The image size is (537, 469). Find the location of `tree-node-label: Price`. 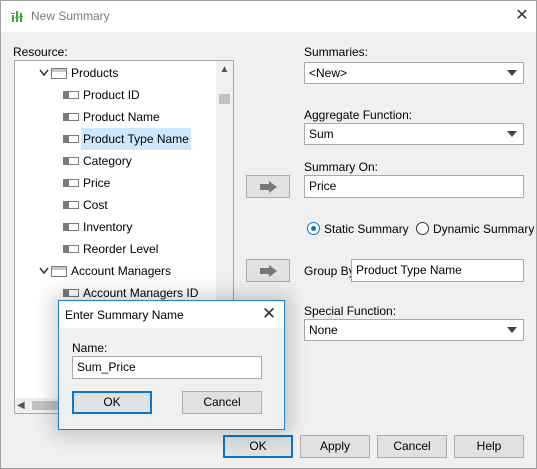

tree-node-label: Price is located at coordinates (97, 183).